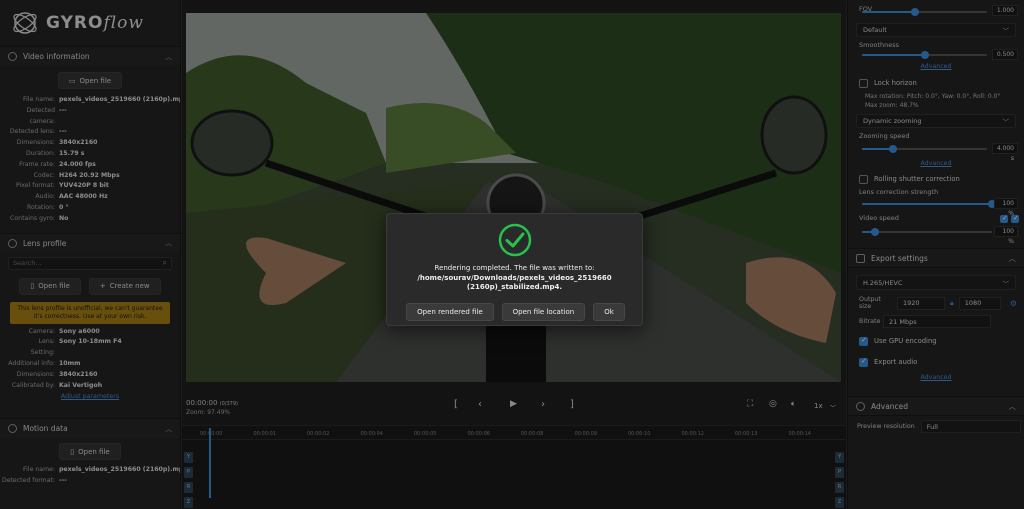 The width and height of the screenshot is (1024, 509). Describe the element at coordinates (543, 312) in the screenshot. I see `open-file-location-button: Open file location` at that location.